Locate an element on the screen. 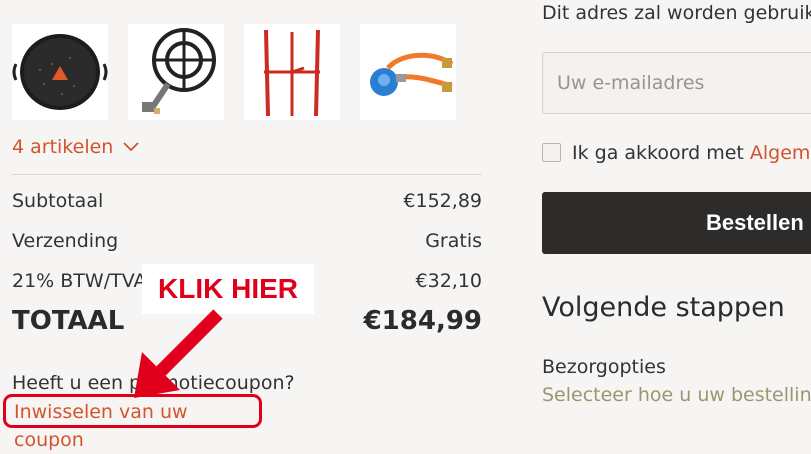 This screenshot has width=811, height=454. product-thumbnail-gas-burner is located at coordinates (176, 72).